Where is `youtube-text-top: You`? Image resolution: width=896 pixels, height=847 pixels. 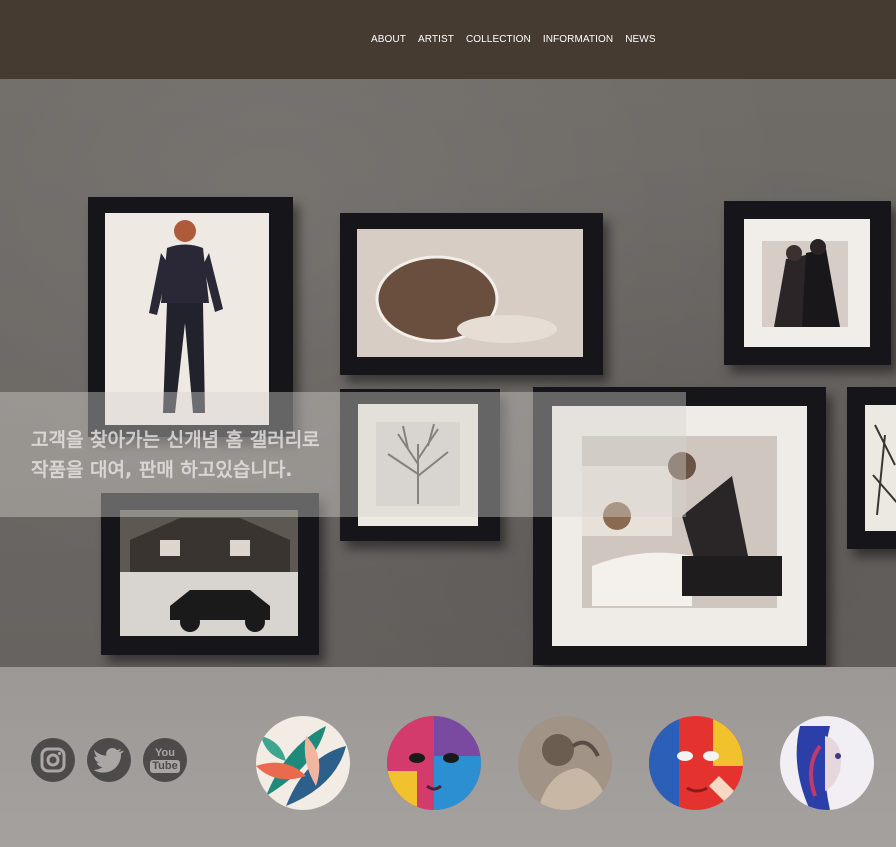 youtube-text-top: You is located at coordinates (165, 752).